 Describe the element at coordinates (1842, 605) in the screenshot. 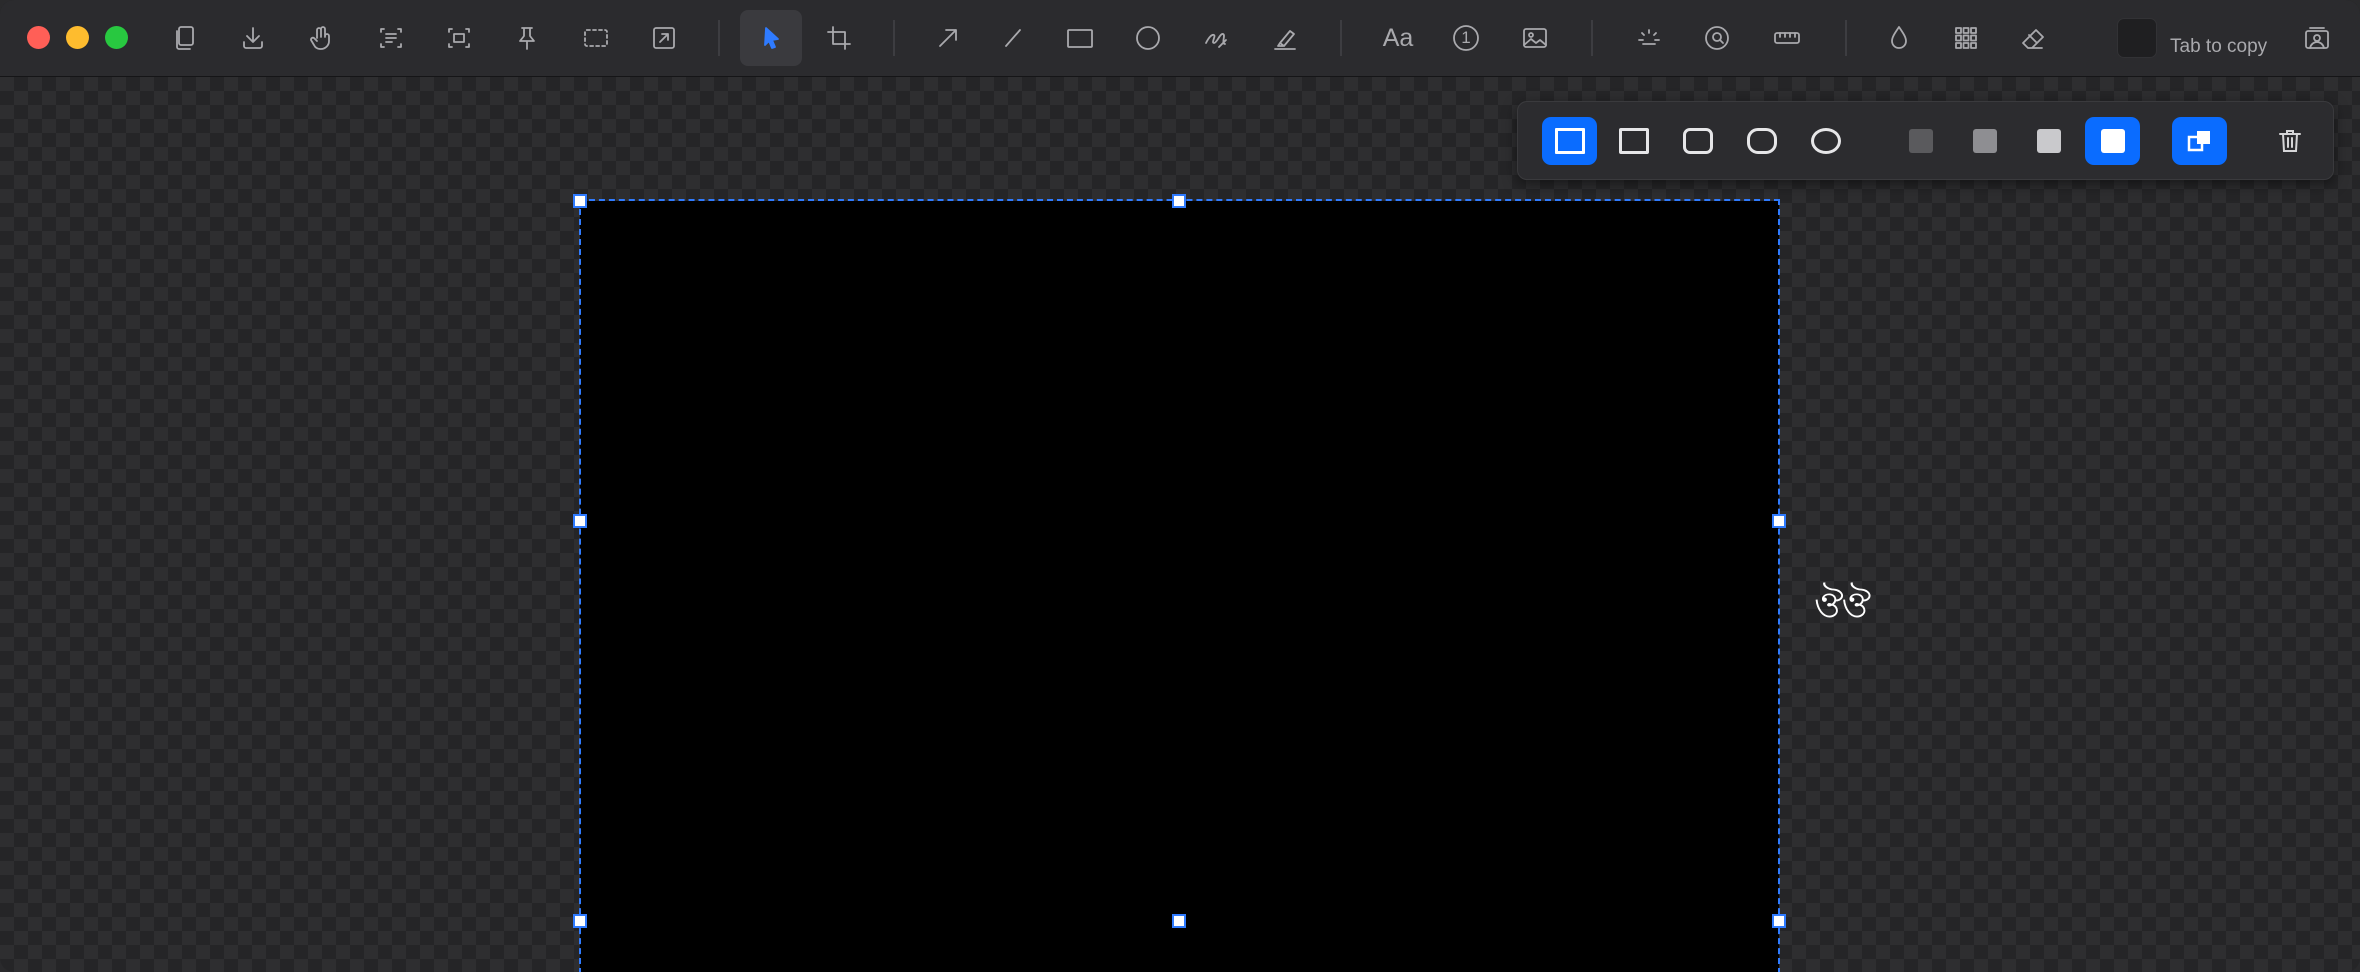

I see `image-glyph: ঔঔ` at that location.